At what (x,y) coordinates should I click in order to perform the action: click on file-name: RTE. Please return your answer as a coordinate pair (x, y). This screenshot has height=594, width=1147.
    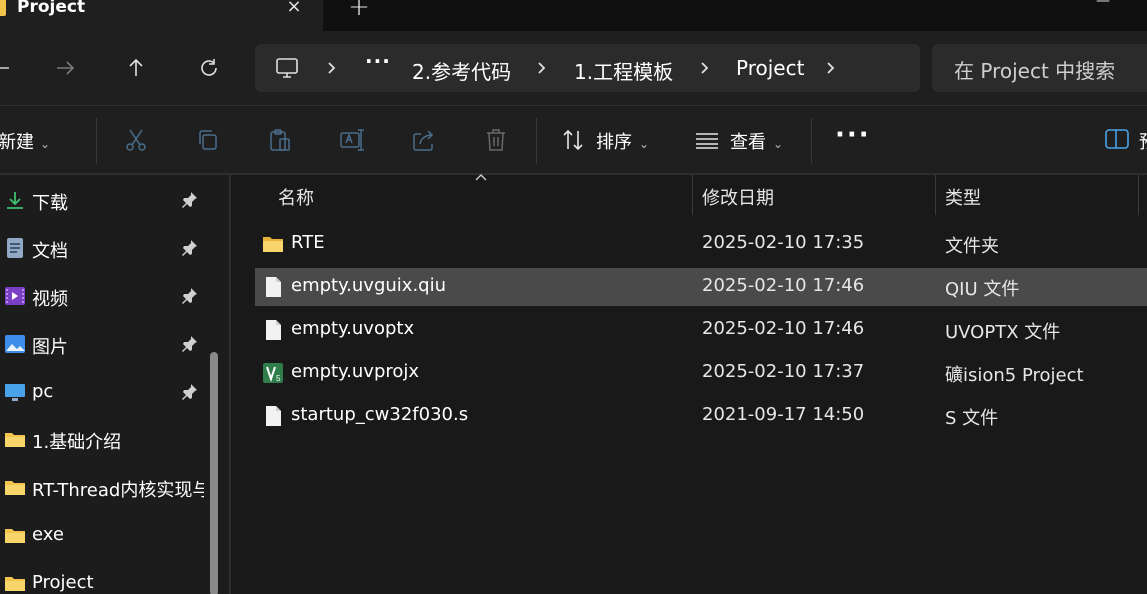
    Looking at the image, I should click on (308, 242).